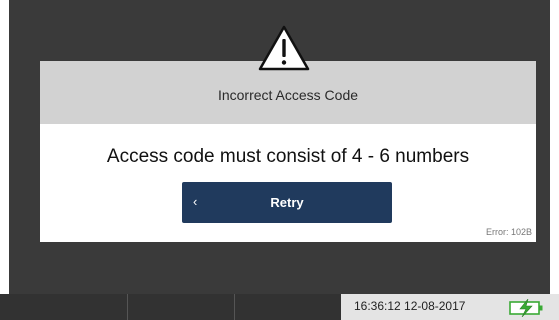 This screenshot has height=320, width=559. What do you see at coordinates (288, 95) in the screenshot?
I see `dialog-title: Incorrect Access Code` at bounding box center [288, 95].